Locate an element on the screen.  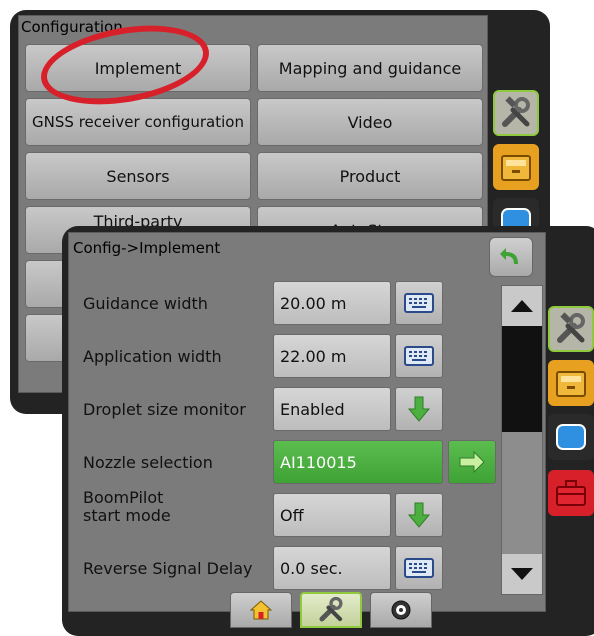
droplet-size-monitor-dropdown is located at coordinates (419, 409).